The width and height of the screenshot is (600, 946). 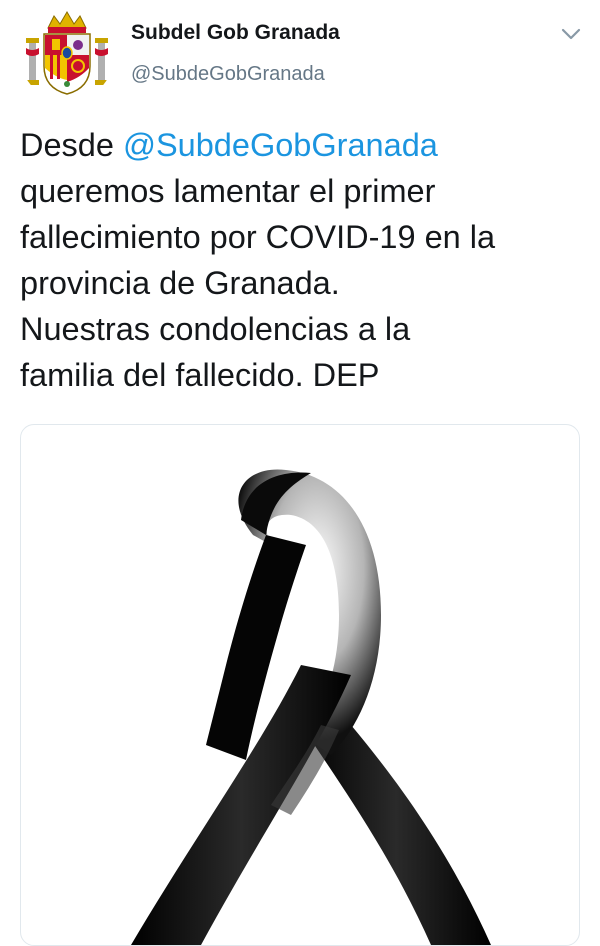 What do you see at coordinates (180, 283) in the screenshot?
I see `tweet-line-4: provincia de Granada.` at bounding box center [180, 283].